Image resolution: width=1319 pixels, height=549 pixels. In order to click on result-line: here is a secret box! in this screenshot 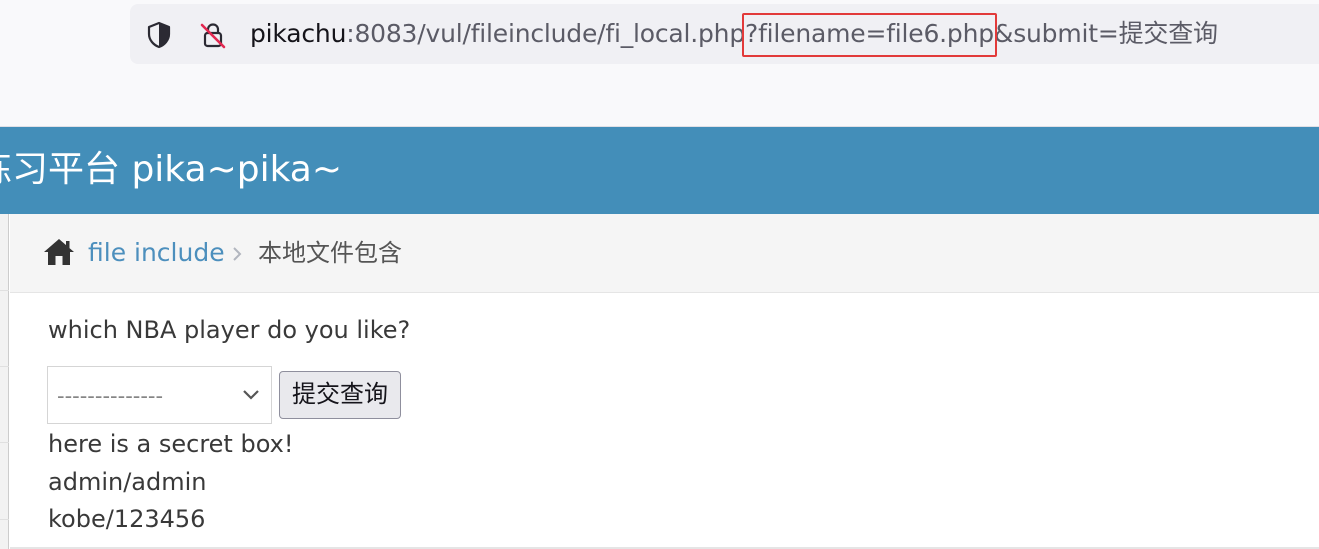, I will do `click(171, 444)`.